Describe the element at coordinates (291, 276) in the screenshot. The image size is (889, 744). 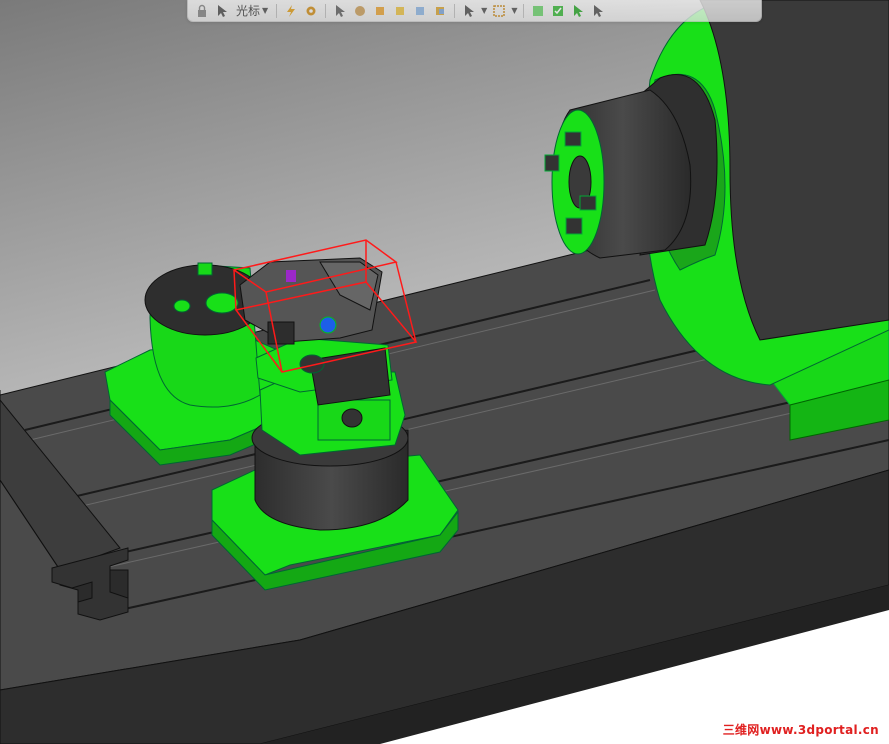
I see `workpiece-purple-feature` at that location.